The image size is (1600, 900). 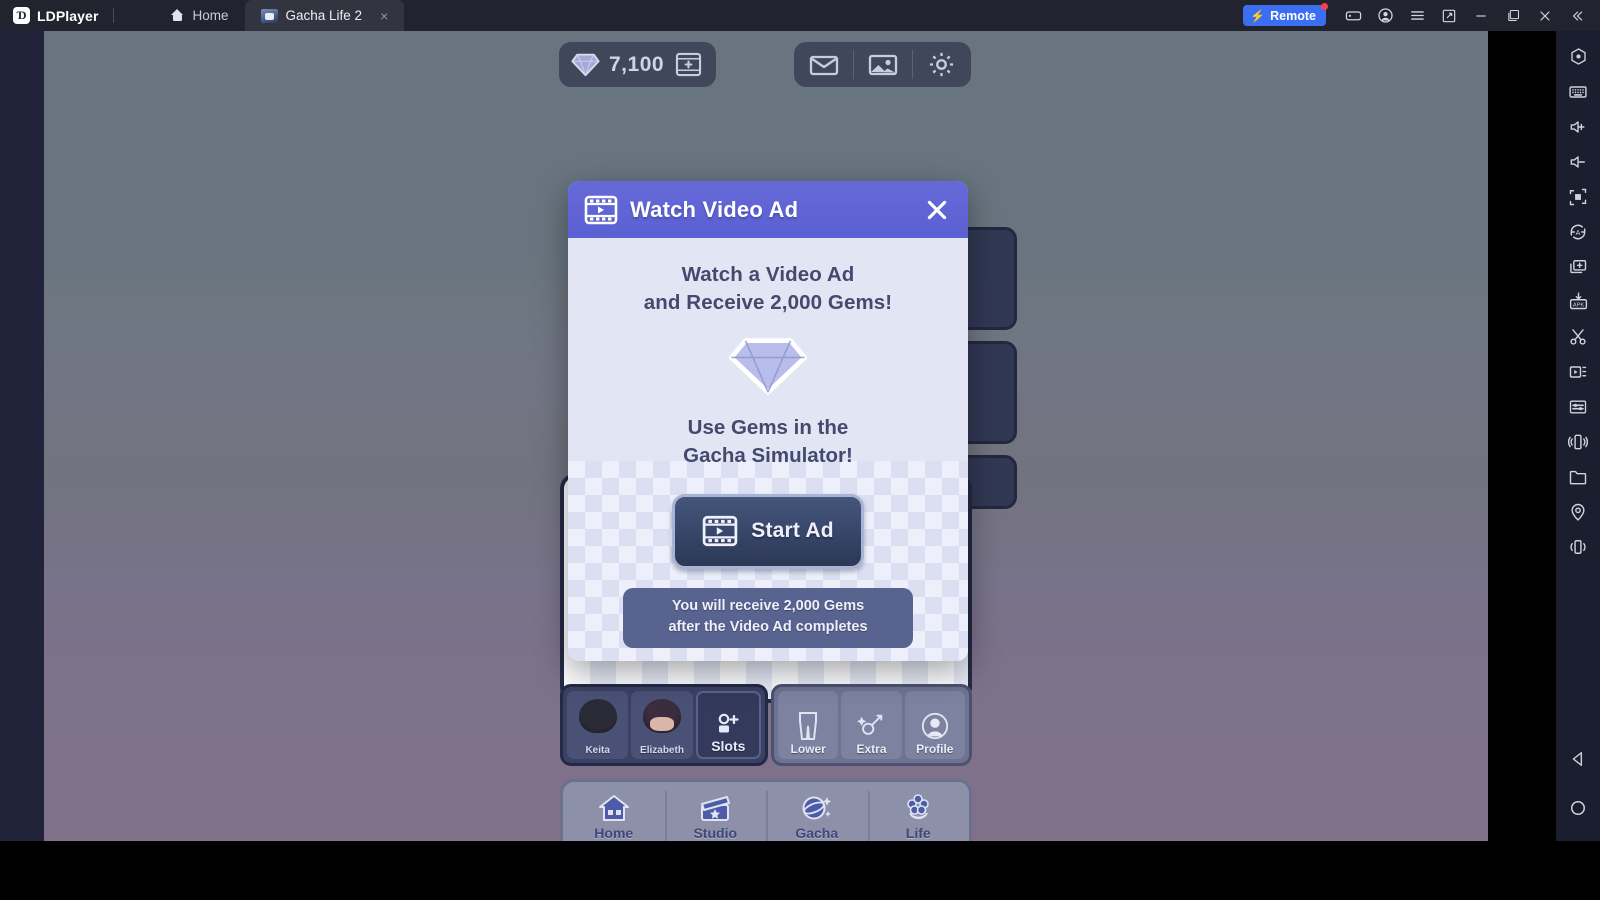 I want to click on tab-strip: Home Gacha Life 2 ×, so click(x=279, y=15).